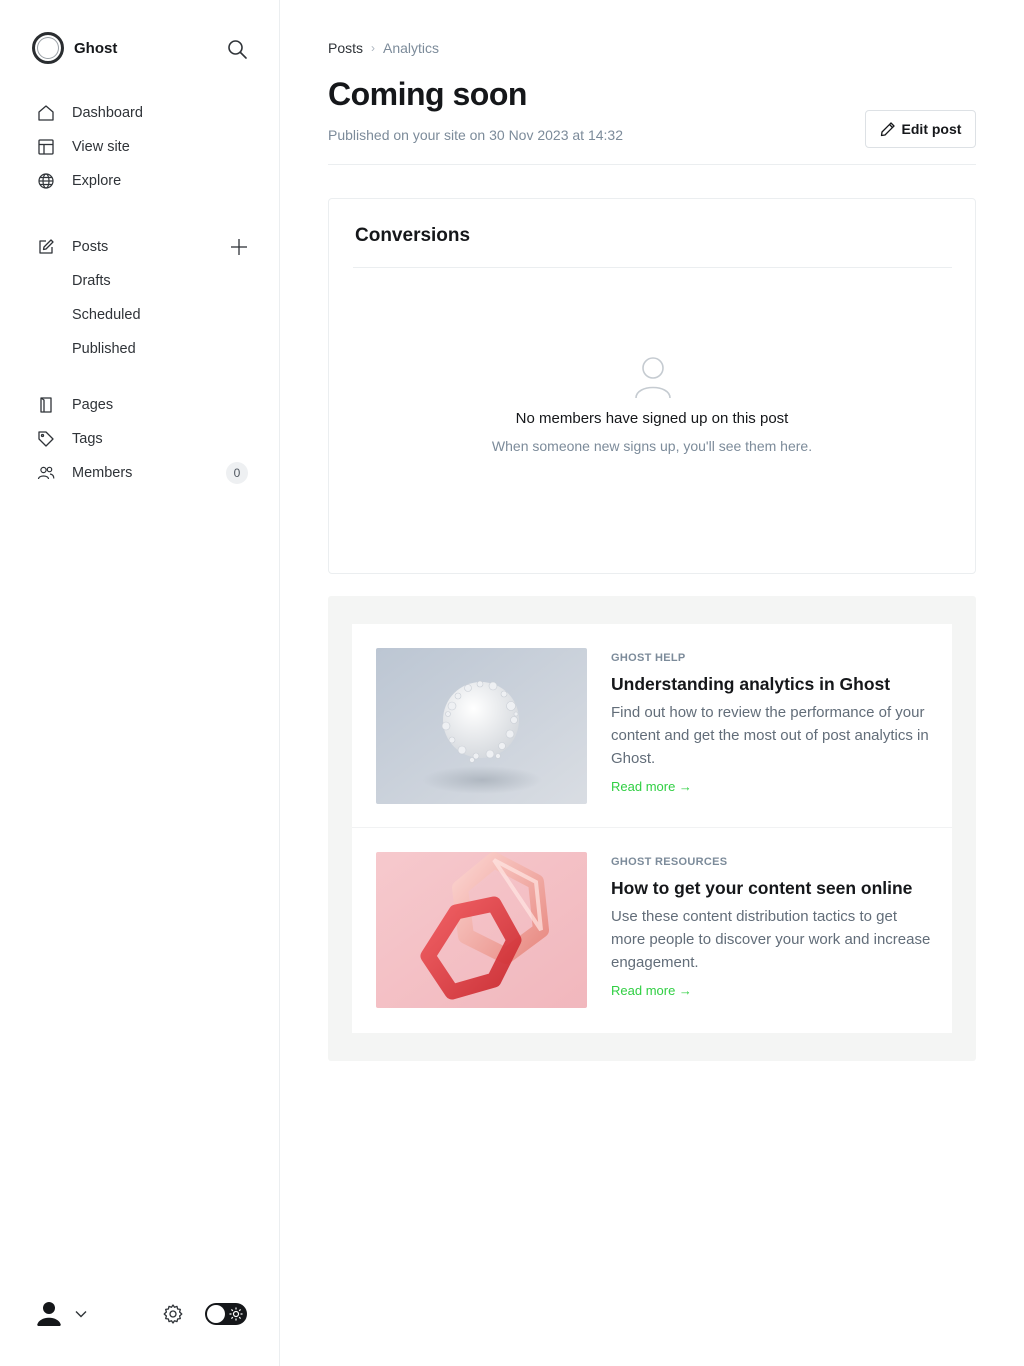 The image size is (1024, 1366). I want to click on sidebar-item-drafts: Drafts, so click(144, 281).